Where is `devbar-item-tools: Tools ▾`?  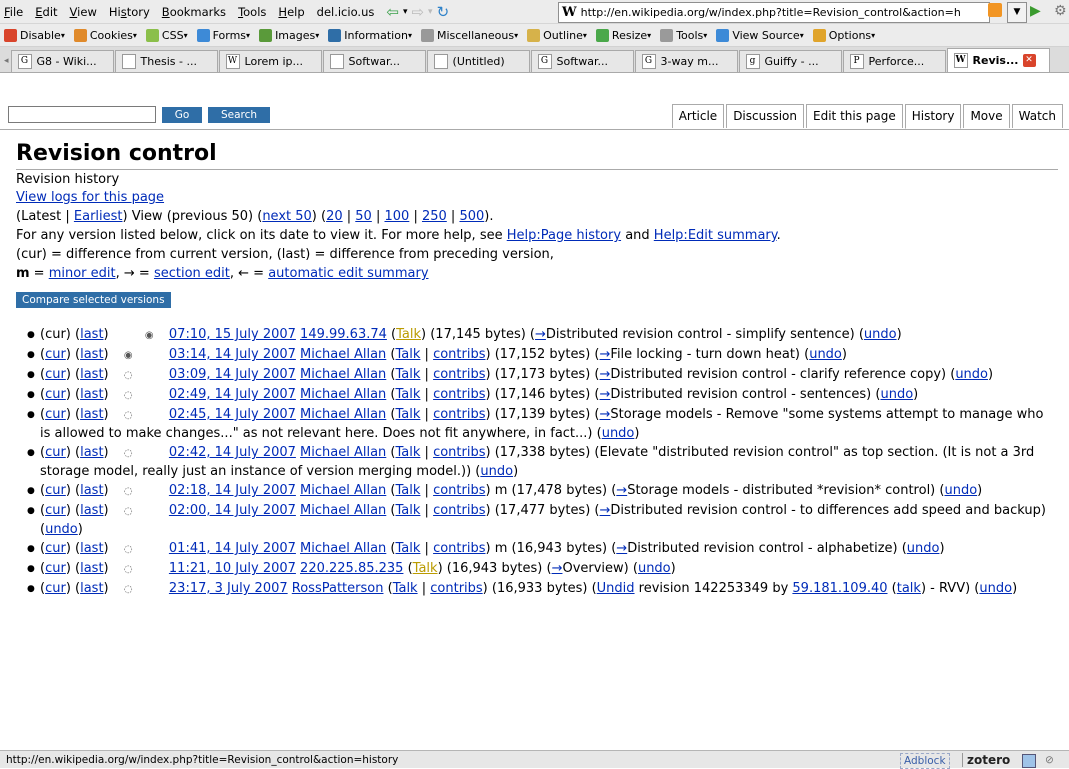
devbar-item-tools: Tools ▾ is located at coordinates (683, 35).